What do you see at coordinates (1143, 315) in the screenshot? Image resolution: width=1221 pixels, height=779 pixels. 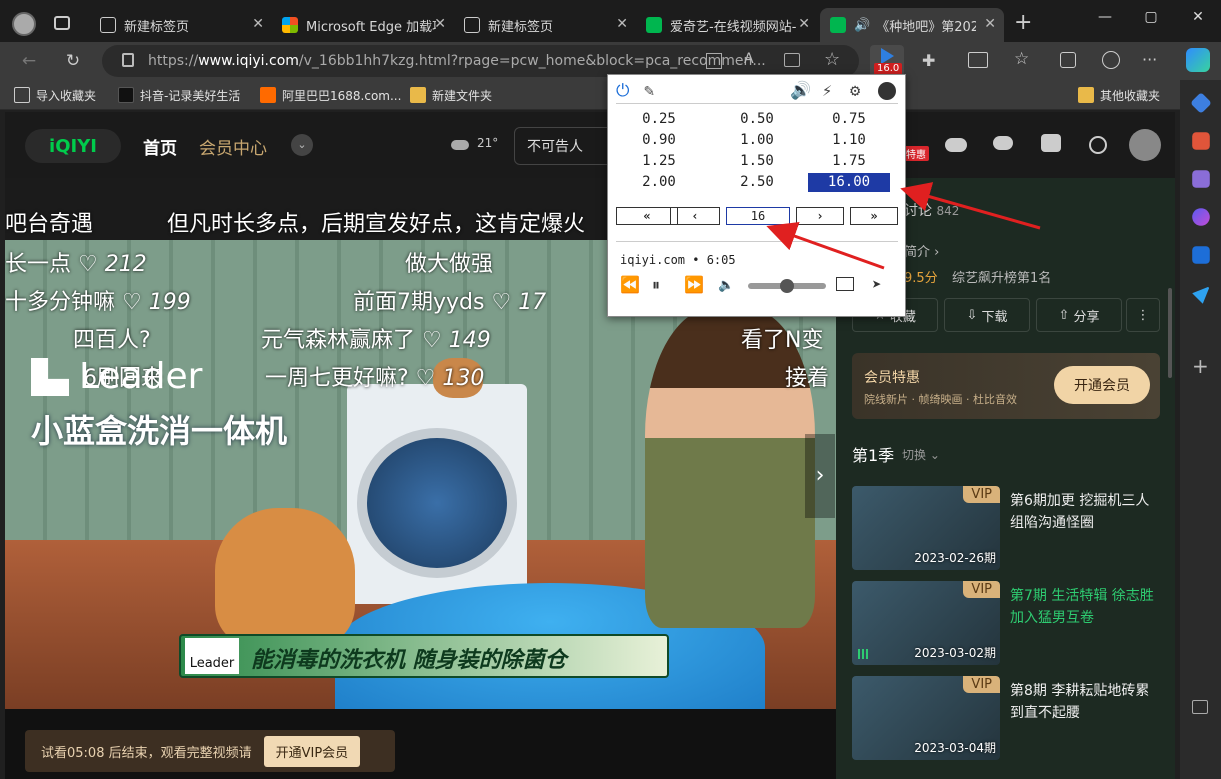 I see `more-button: ⋮` at bounding box center [1143, 315].